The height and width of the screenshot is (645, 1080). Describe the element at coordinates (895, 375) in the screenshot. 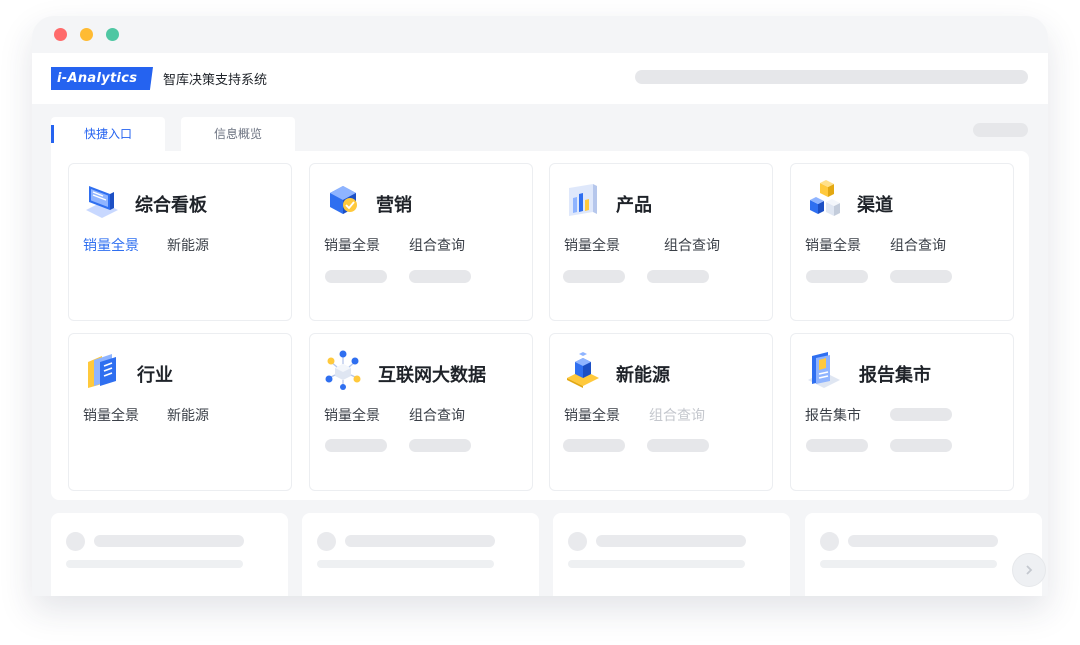

I see `card-title: 报告集市` at that location.